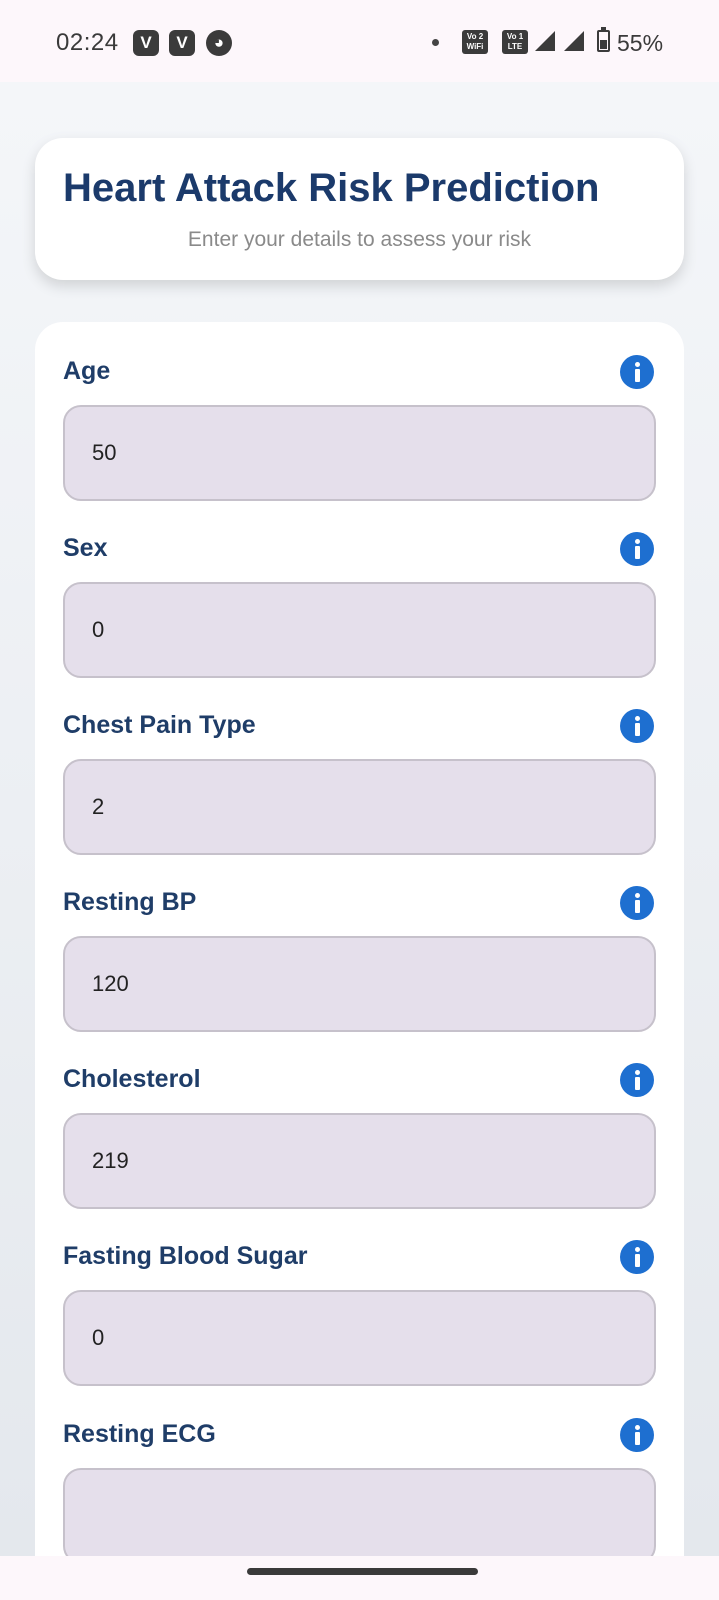 The width and height of the screenshot is (719, 1600). What do you see at coordinates (475, 42) in the screenshot?
I see `vowifi-icon: Vo 2 WiFi` at bounding box center [475, 42].